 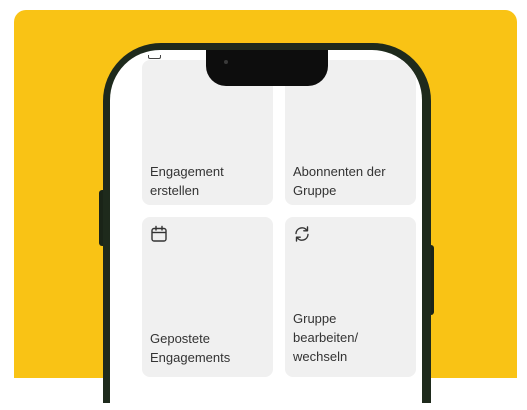 I want to click on camera-icon, so click(x=226, y=62).